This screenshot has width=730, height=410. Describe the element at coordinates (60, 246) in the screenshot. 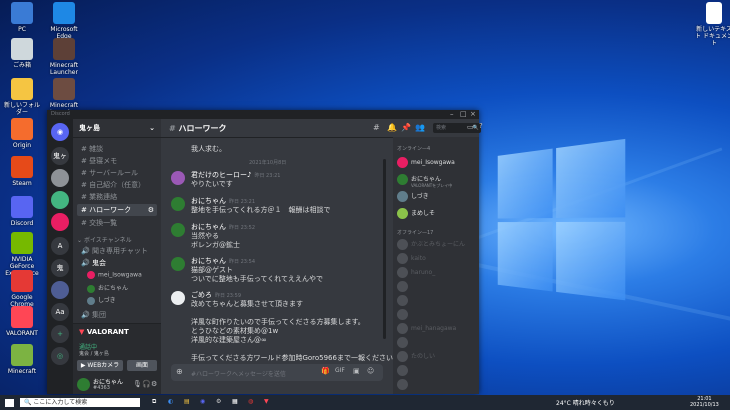

I see `guild-icon: A` at that location.